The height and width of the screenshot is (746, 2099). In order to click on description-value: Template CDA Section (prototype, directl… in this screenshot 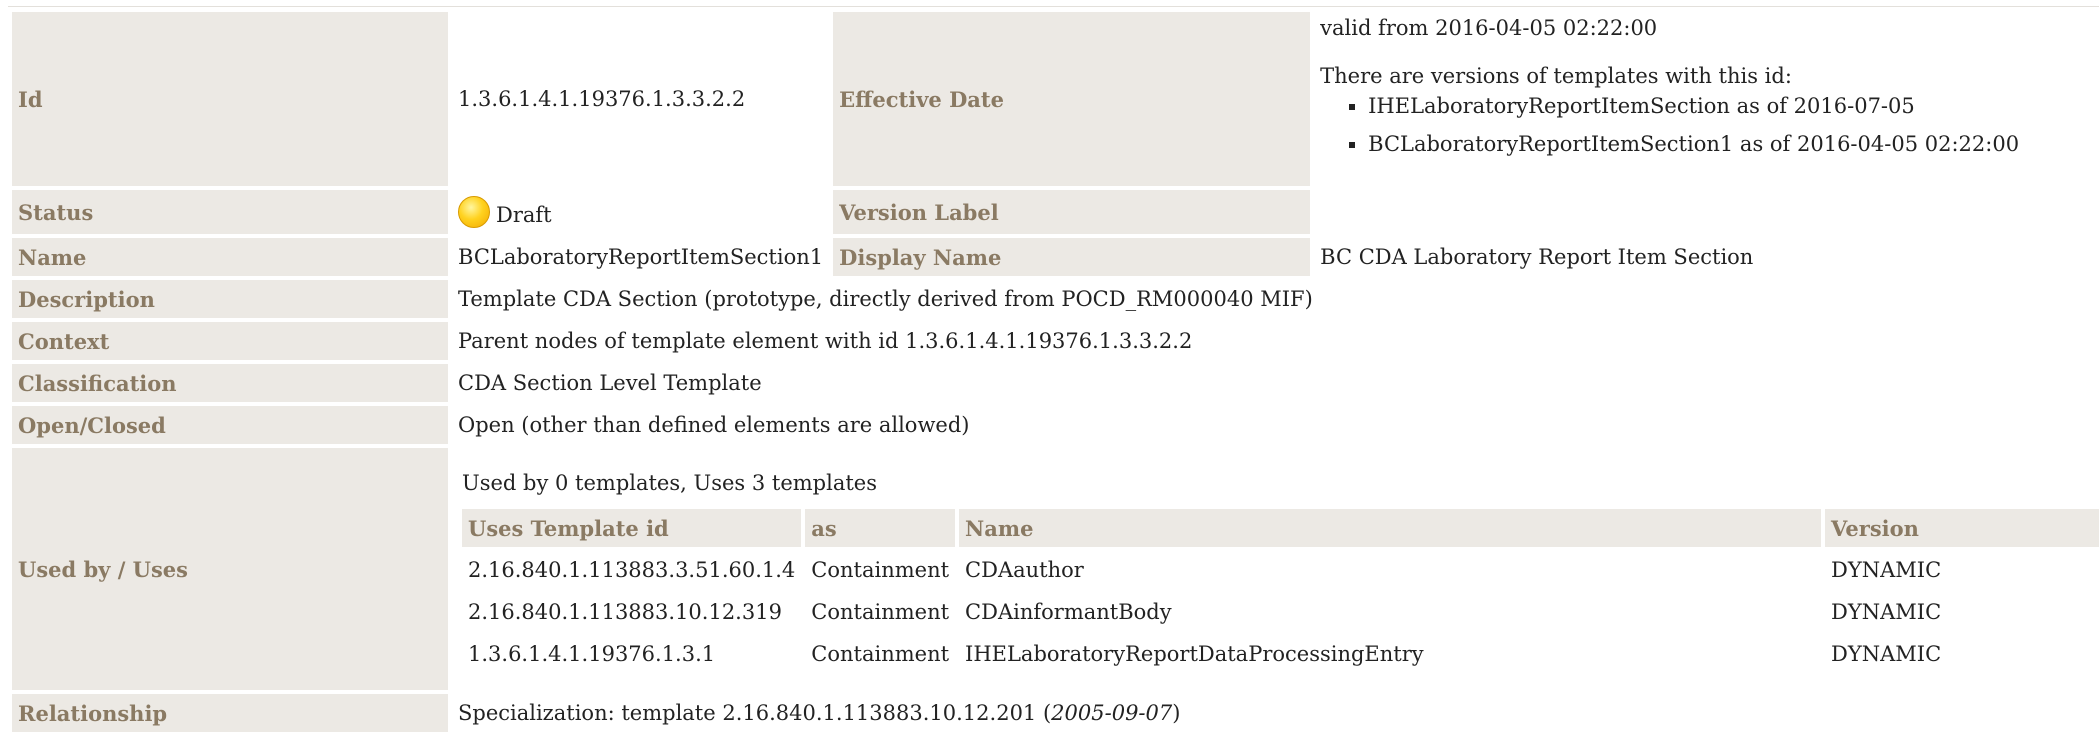, I will do `click(885, 299)`.